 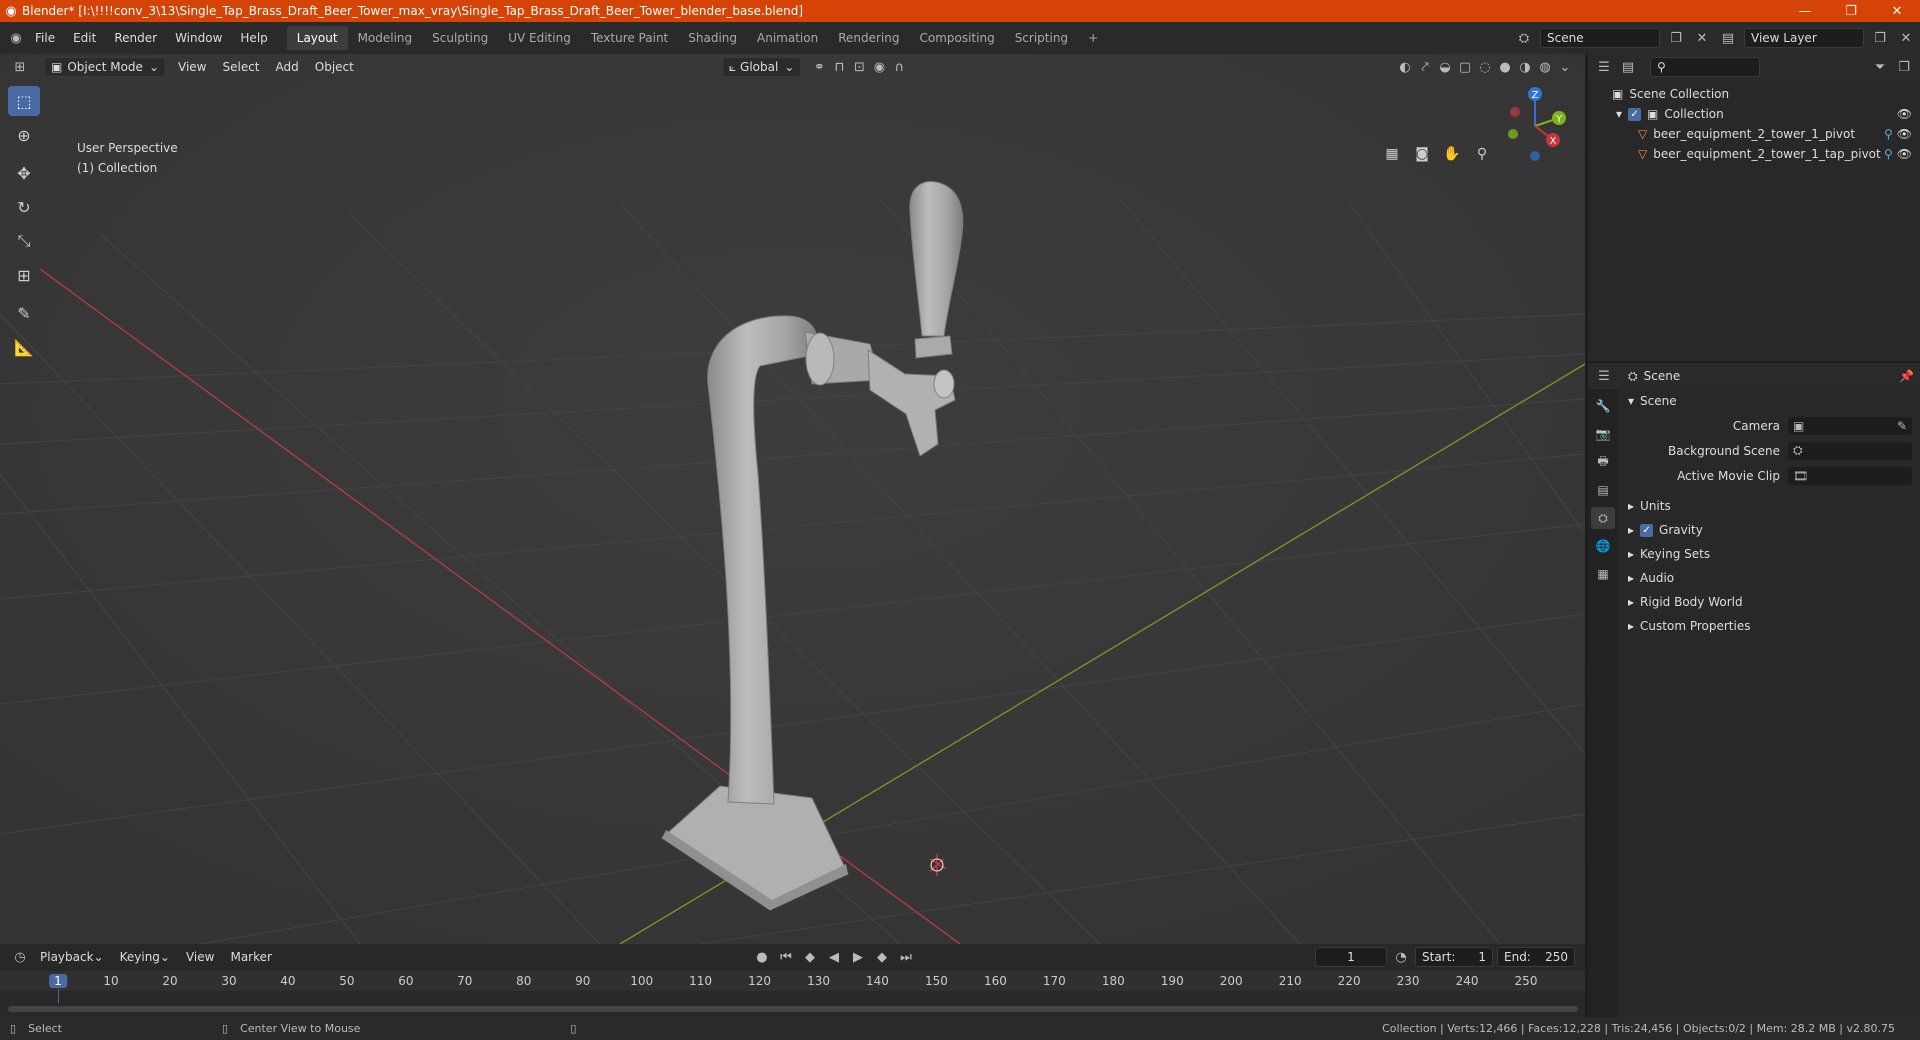 What do you see at coordinates (539, 38) in the screenshot?
I see `tab-uv-editing: UV Editing` at bounding box center [539, 38].